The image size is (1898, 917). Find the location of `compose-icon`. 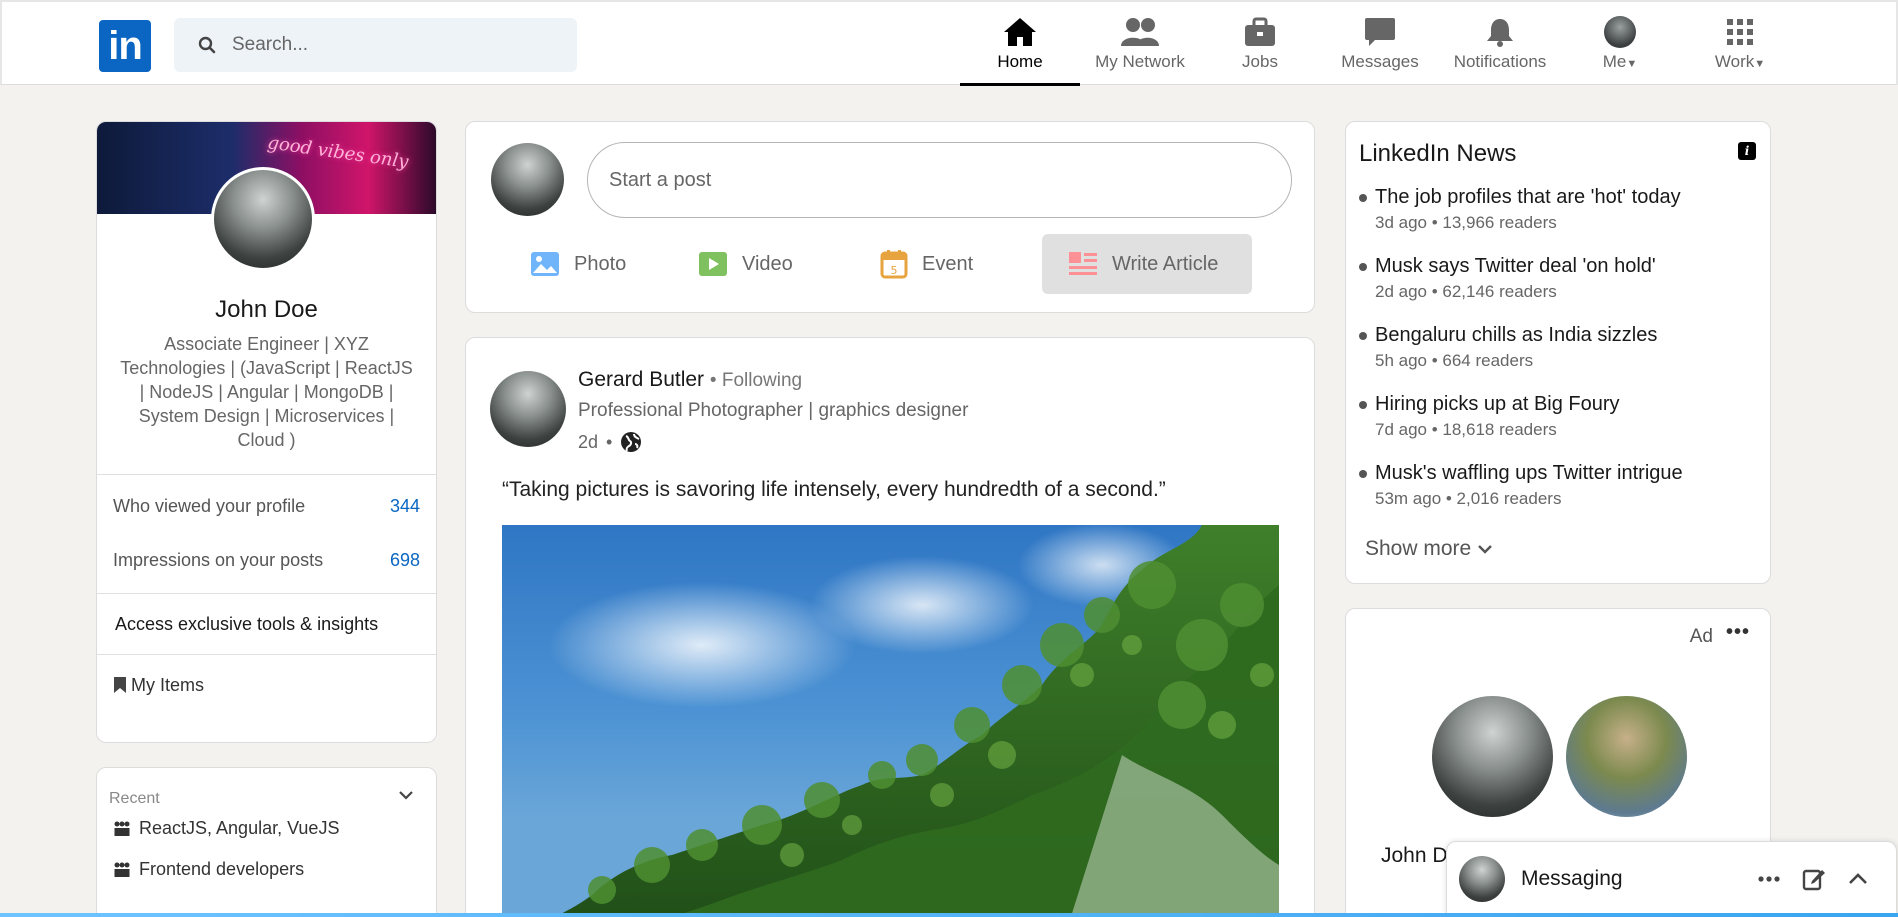

compose-icon is located at coordinates (1814, 879).